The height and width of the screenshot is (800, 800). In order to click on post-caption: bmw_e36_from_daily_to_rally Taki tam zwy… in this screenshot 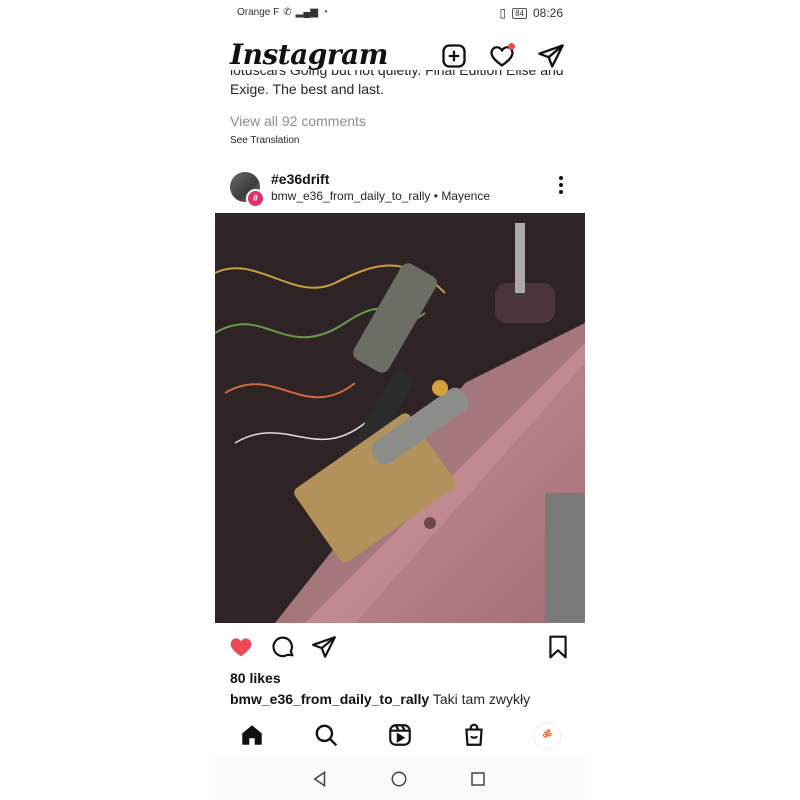, I will do `click(380, 699)`.